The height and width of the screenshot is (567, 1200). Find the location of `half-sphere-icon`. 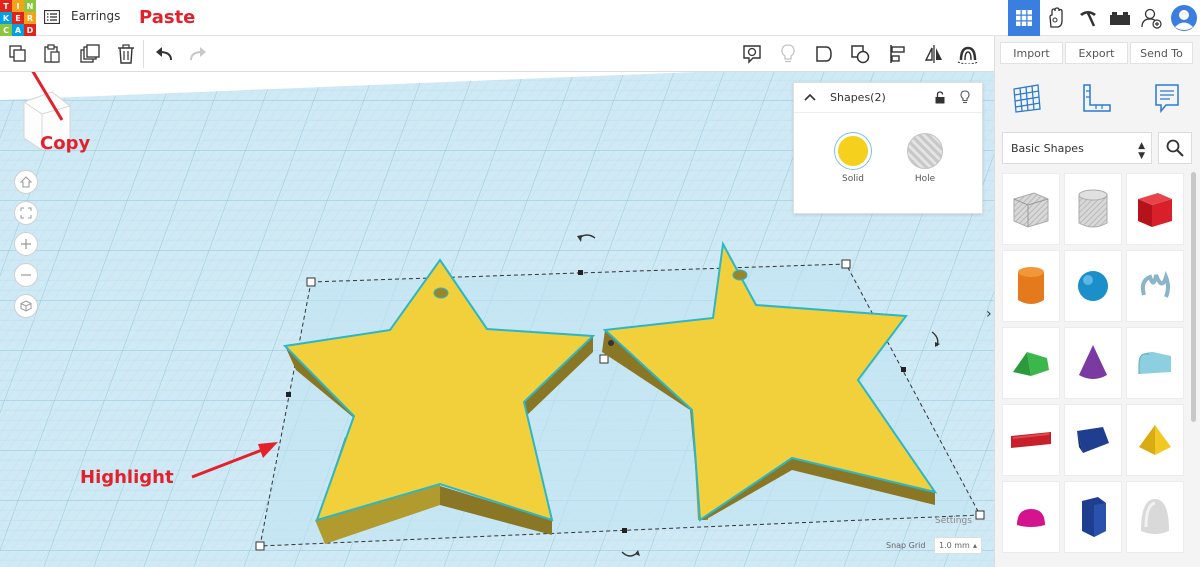

half-sphere-icon is located at coordinates (1031, 518).